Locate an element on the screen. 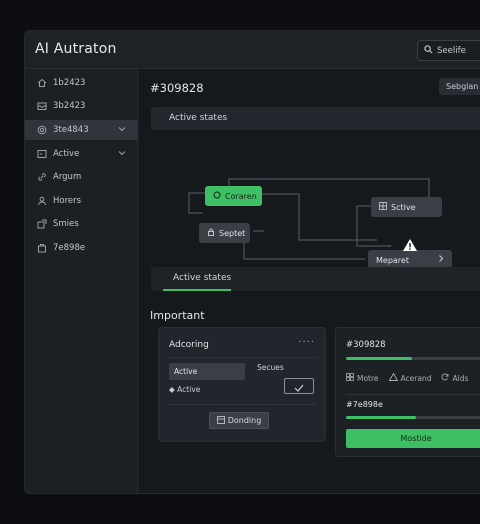  status-label: Motre is located at coordinates (368, 378).